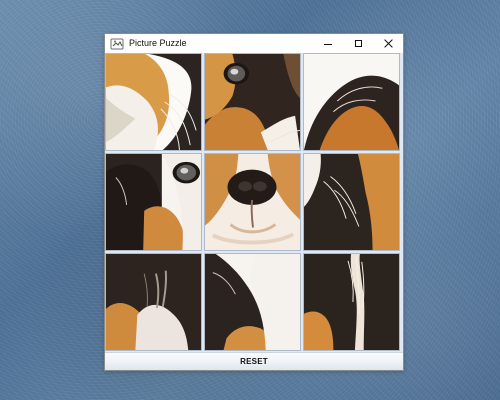  I want to click on reset-button: RESET, so click(254, 361).